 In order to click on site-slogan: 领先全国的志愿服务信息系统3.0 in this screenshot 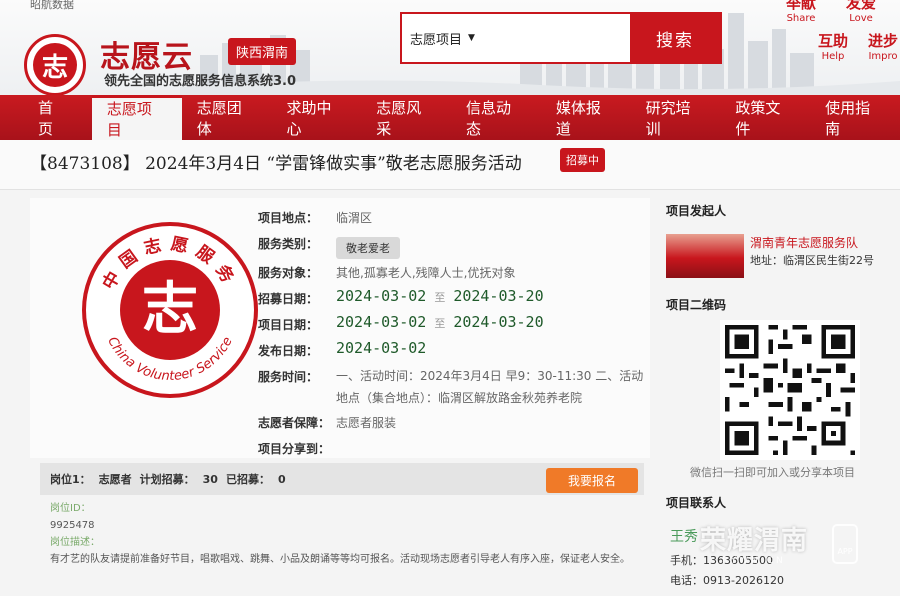, I will do `click(200, 81)`.